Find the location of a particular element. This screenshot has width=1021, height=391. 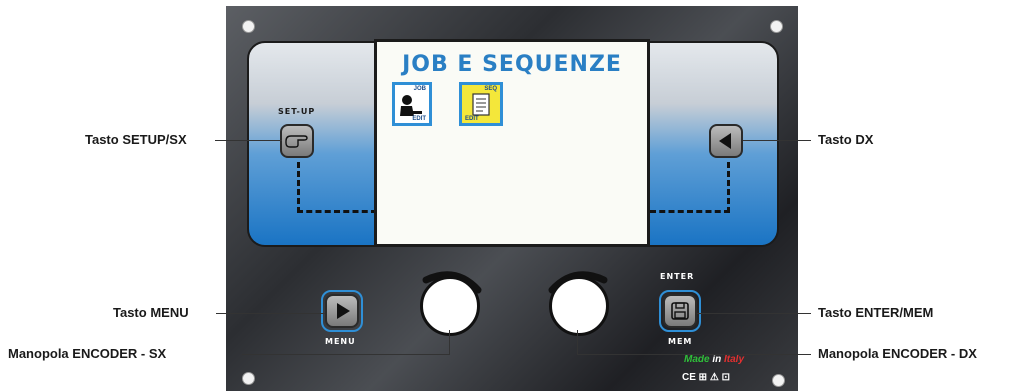

enter-mem-button is located at coordinates (680, 311).